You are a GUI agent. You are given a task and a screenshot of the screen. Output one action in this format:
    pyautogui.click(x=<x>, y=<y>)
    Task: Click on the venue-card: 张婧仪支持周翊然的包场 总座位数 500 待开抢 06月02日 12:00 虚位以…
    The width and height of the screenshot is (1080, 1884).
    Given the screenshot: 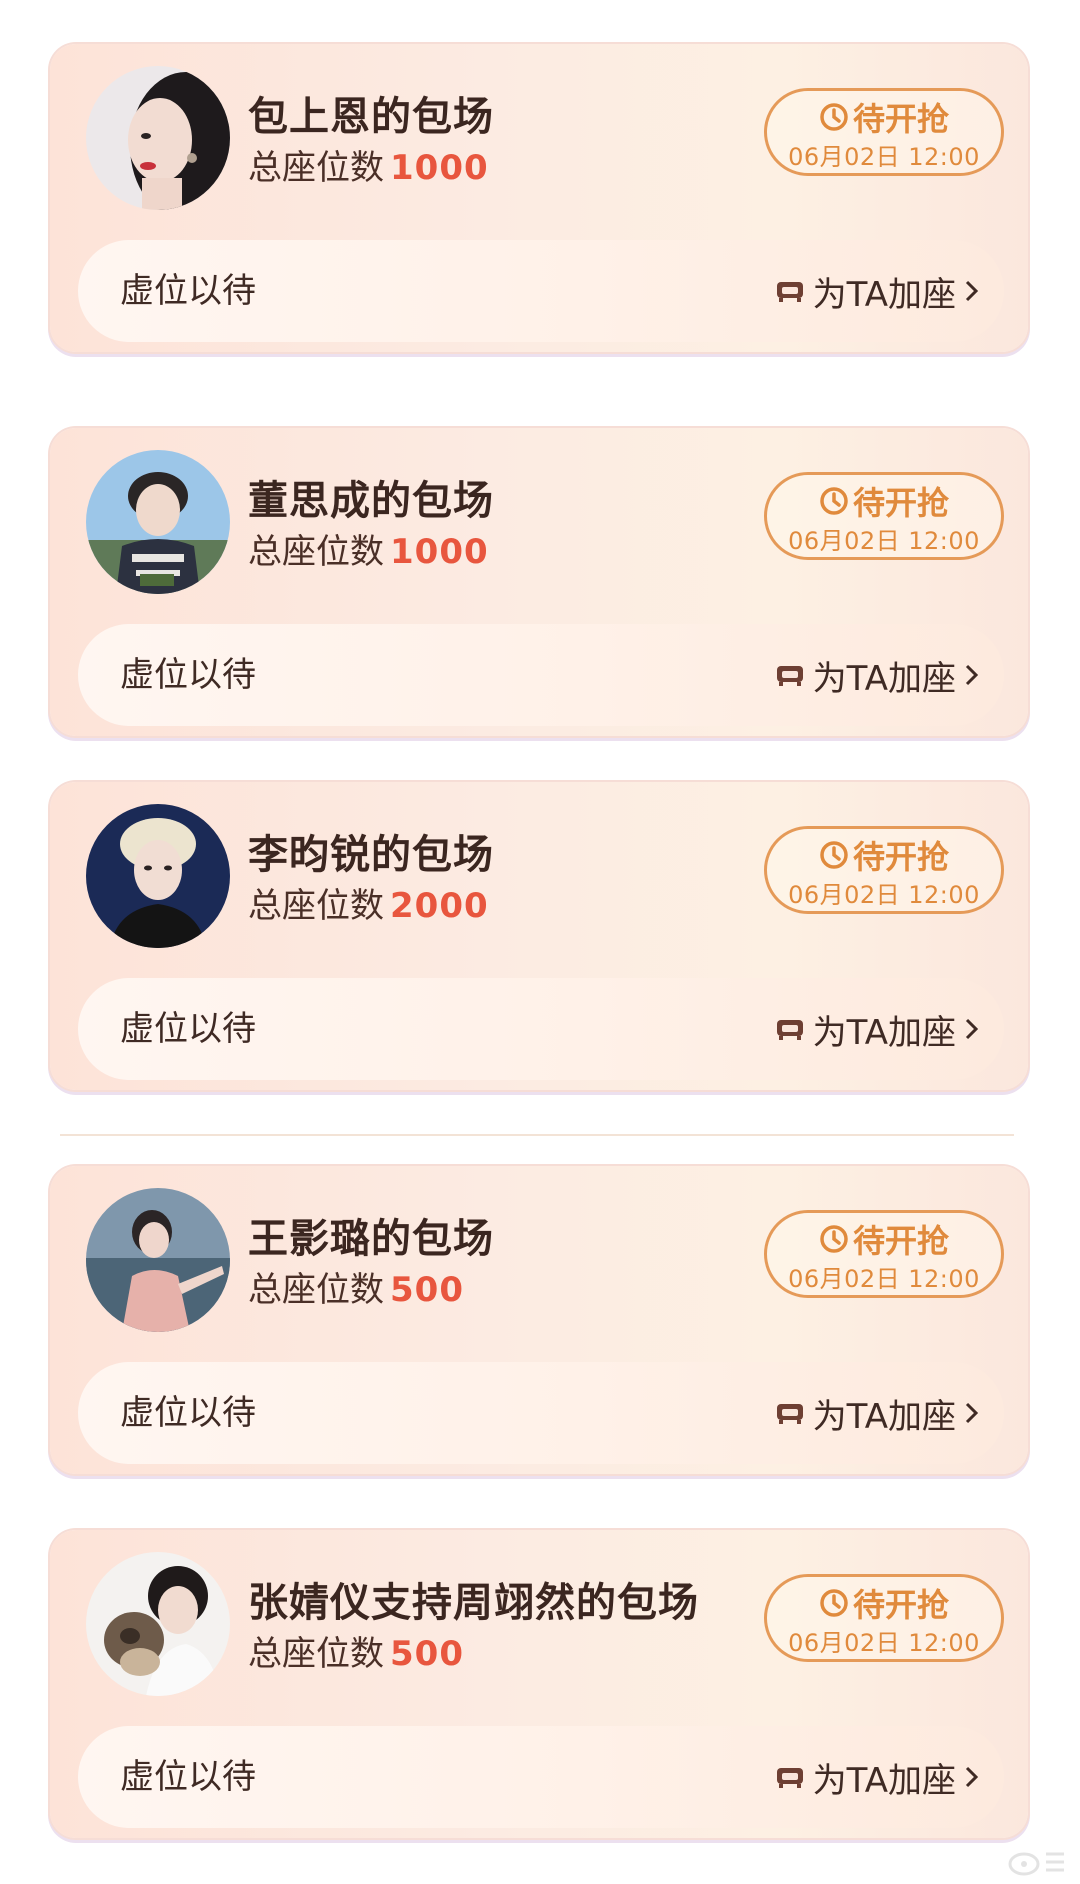 What is the action you would take?
    pyautogui.click(x=539, y=1684)
    